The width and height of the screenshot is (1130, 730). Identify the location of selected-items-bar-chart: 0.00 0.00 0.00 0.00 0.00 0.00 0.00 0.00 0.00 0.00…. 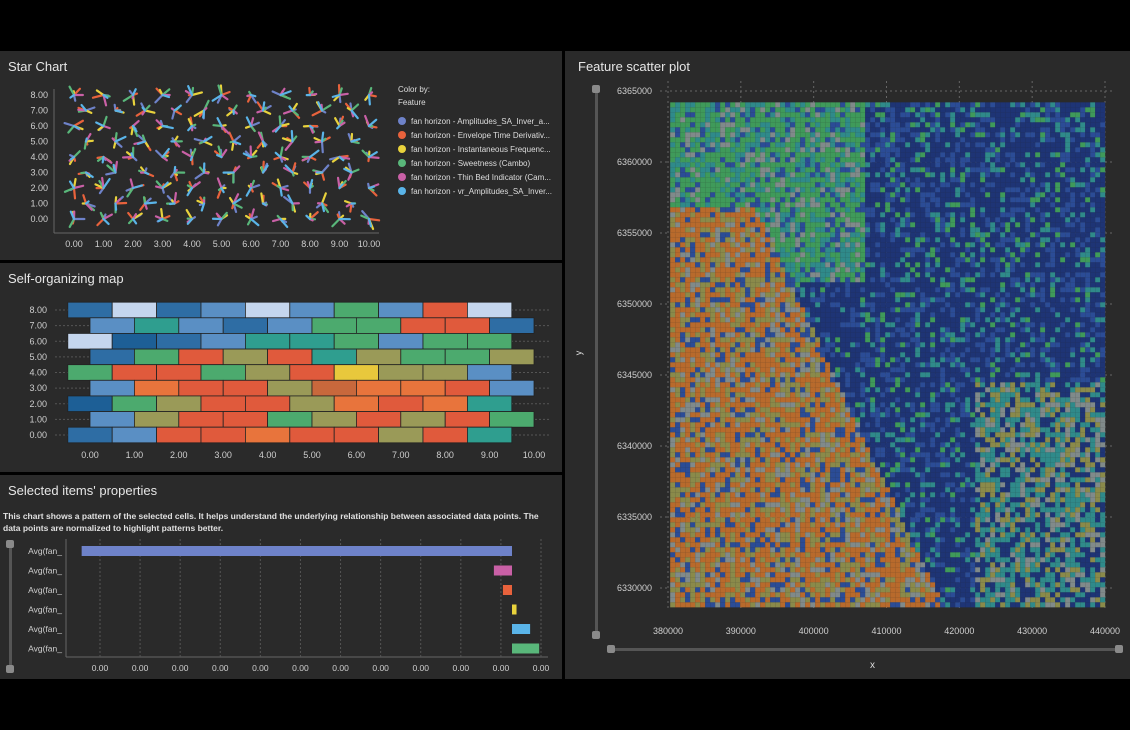
(281, 577).